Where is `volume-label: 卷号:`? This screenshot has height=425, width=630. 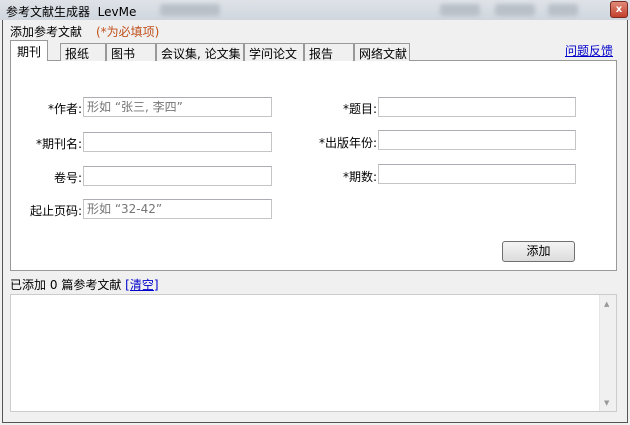
volume-label: 卷号: is located at coordinates (67, 178).